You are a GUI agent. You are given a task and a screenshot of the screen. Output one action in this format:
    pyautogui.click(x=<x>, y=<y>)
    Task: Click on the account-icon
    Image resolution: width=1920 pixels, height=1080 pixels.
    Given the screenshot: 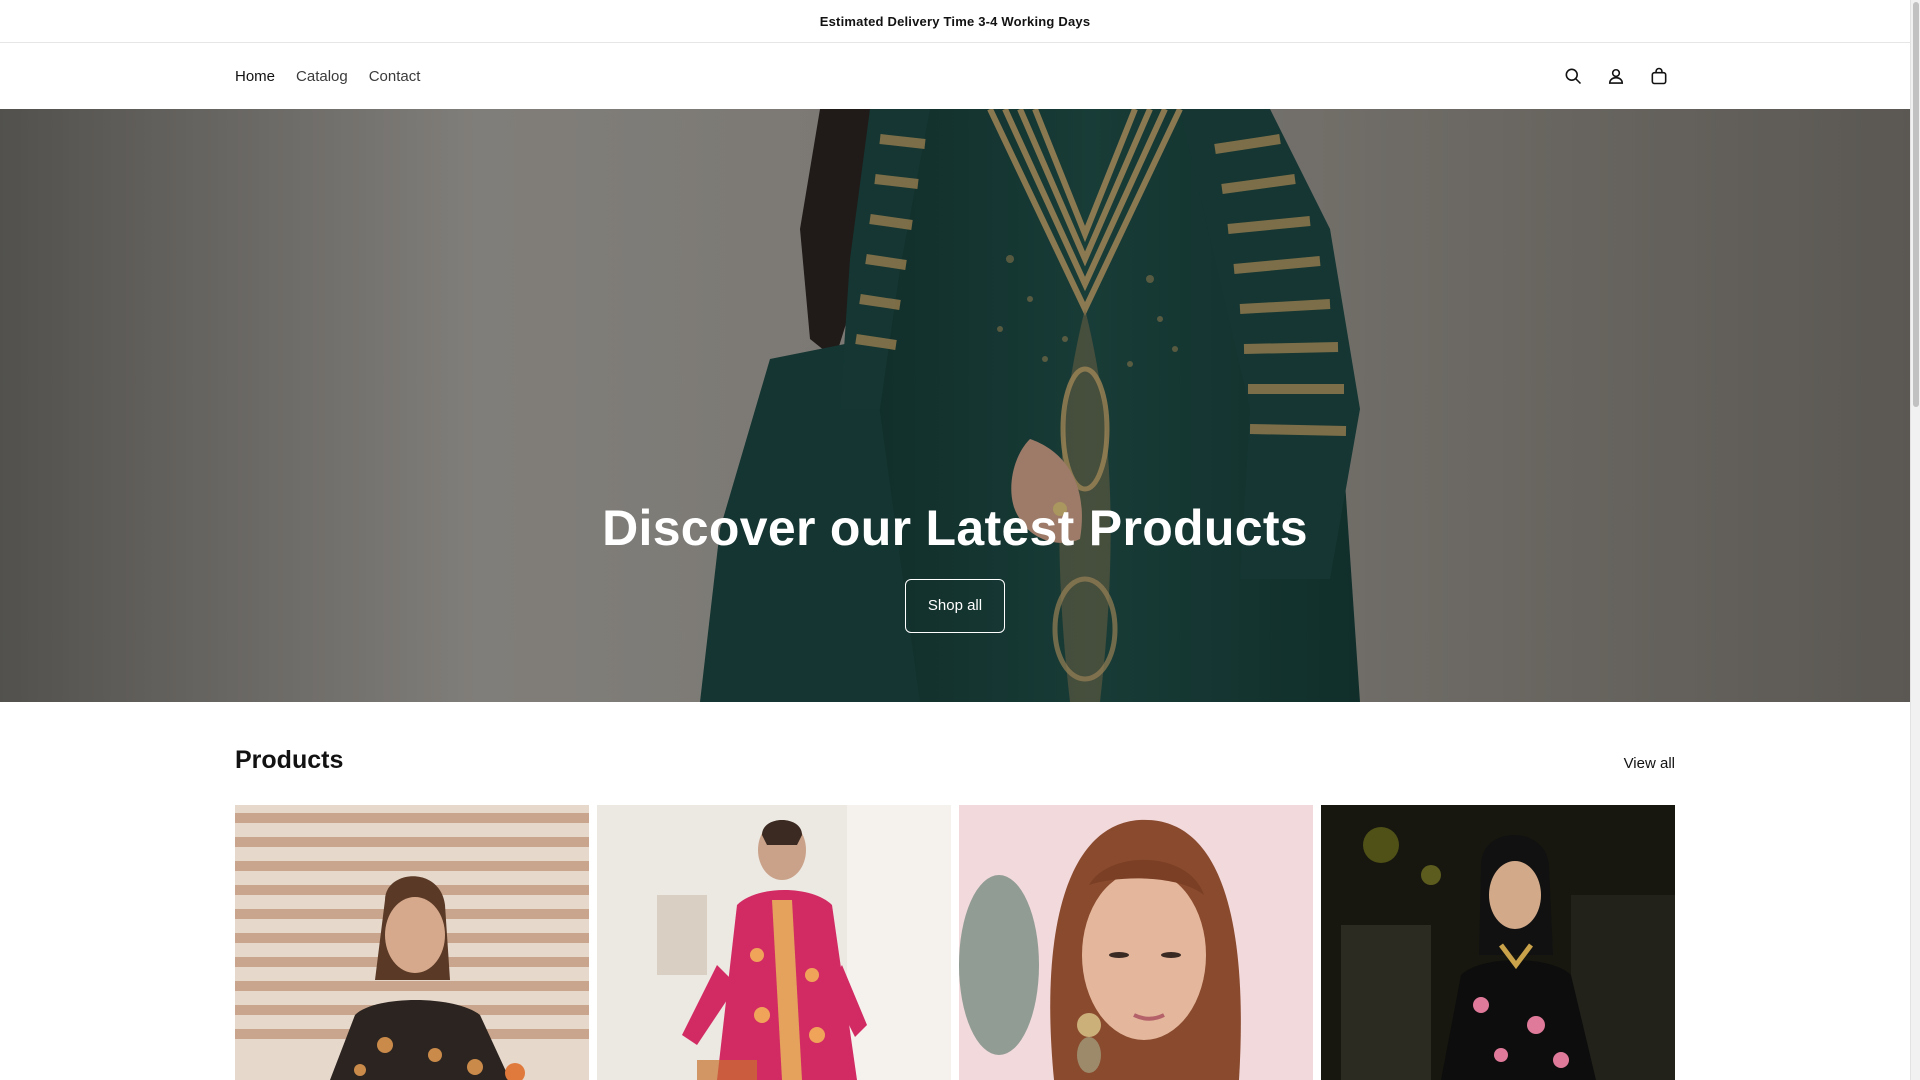 What is the action you would take?
    pyautogui.click(x=1615, y=76)
    